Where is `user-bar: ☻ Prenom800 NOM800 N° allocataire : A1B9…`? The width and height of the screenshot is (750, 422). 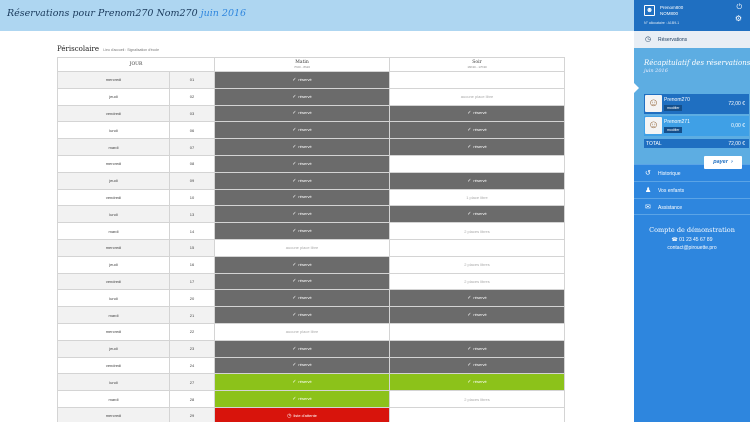 user-bar: ☻ Prenom800 NOM800 N° allocataire : A1B9… is located at coordinates (692, 15).